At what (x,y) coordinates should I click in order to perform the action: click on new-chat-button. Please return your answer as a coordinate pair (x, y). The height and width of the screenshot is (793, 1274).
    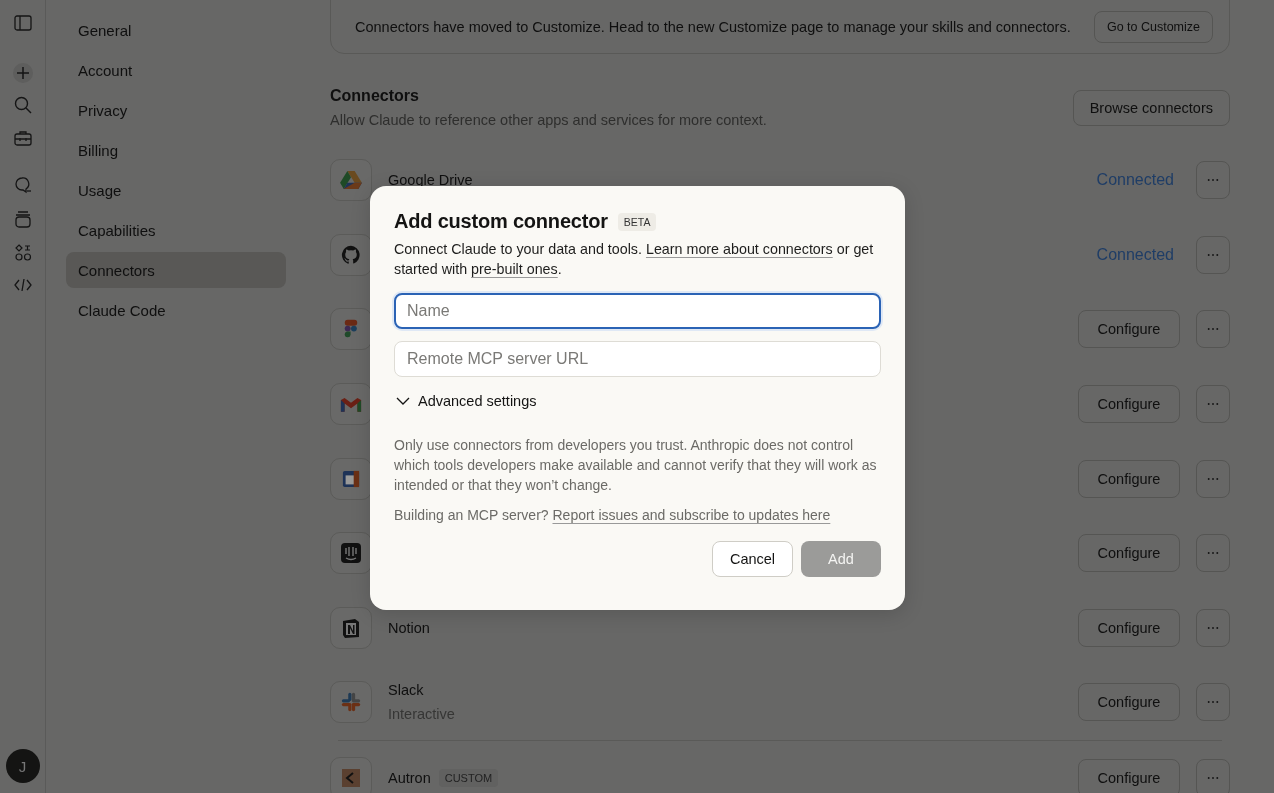
    Looking at the image, I should click on (22, 73).